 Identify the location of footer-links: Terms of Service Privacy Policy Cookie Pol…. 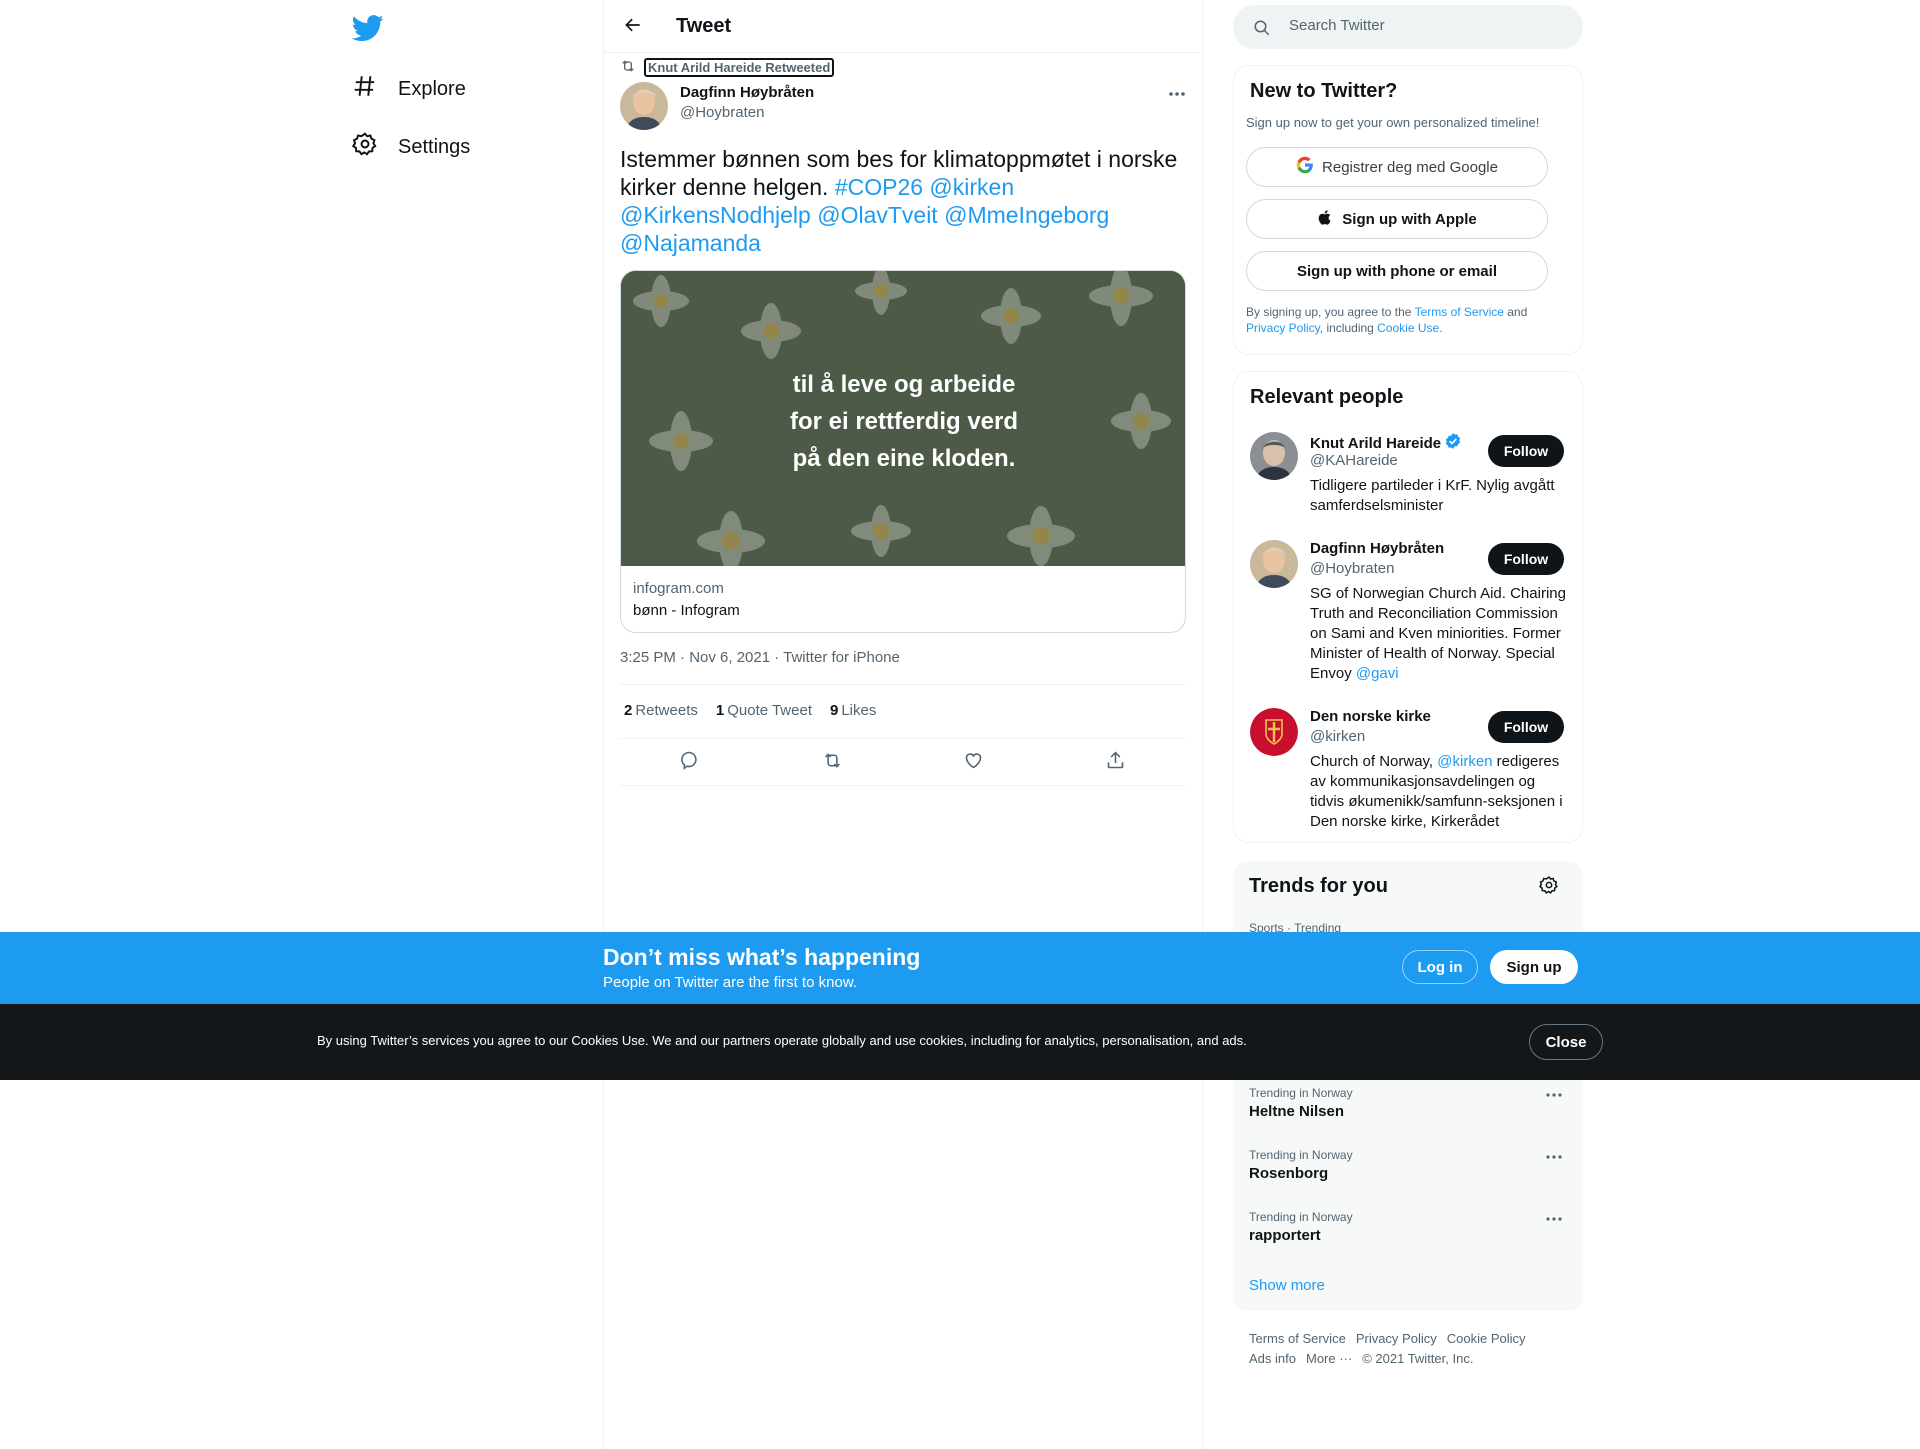
(1414, 1349).